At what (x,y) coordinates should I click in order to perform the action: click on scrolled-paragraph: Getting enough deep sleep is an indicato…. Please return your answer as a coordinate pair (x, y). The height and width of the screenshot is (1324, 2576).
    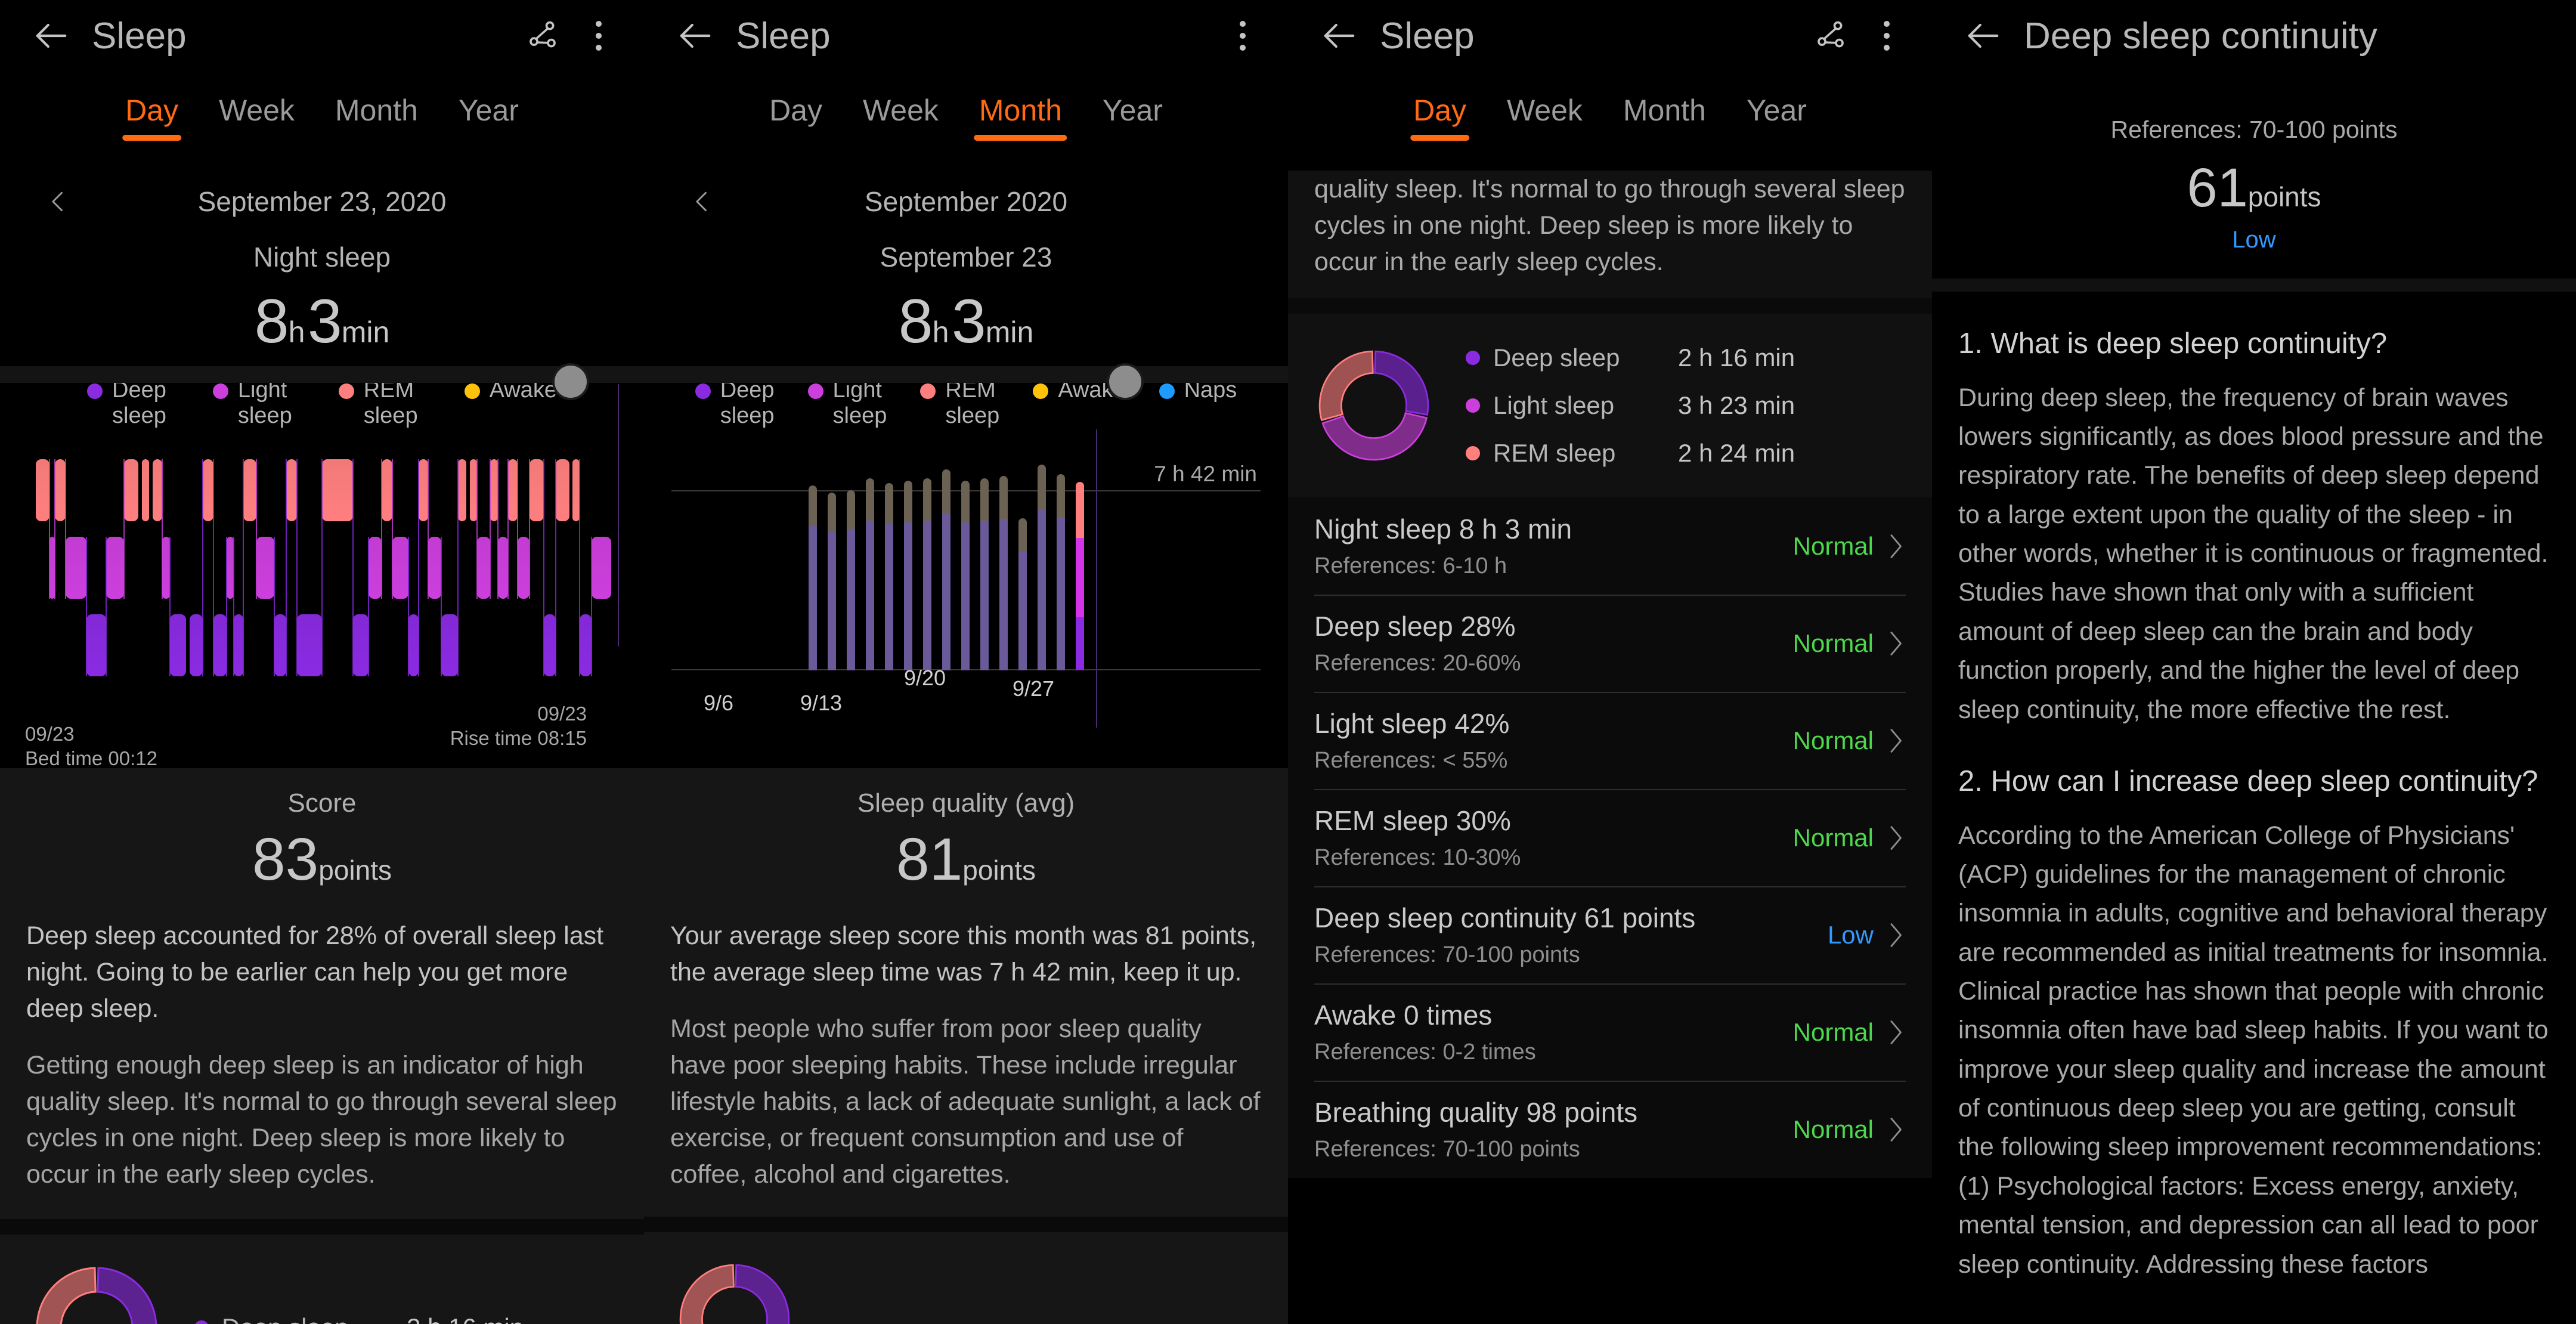
    Looking at the image, I should click on (1610, 226).